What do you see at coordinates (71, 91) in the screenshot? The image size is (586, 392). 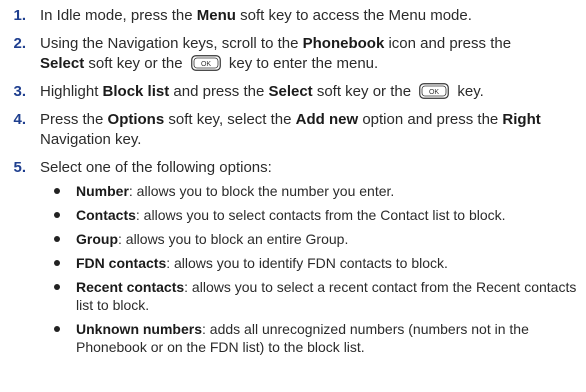 I see `text-run: Highlight` at bounding box center [71, 91].